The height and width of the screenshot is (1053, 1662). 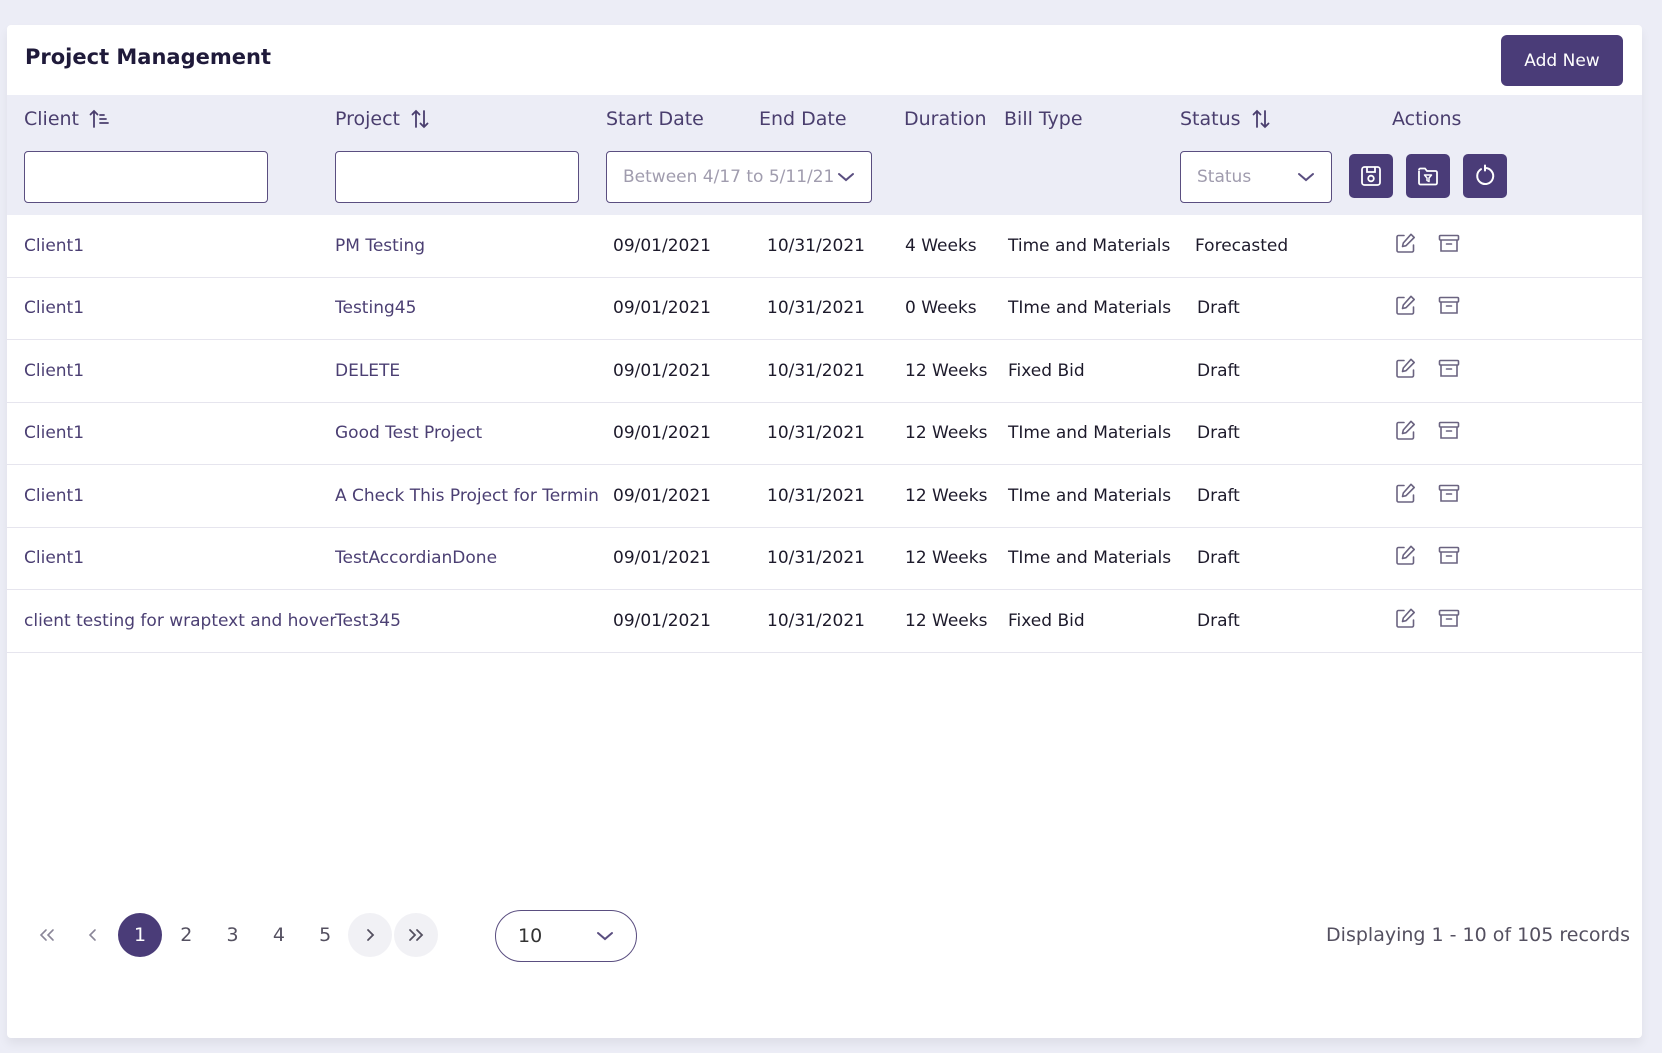 I want to click on save-filter-button, so click(x=1371, y=176).